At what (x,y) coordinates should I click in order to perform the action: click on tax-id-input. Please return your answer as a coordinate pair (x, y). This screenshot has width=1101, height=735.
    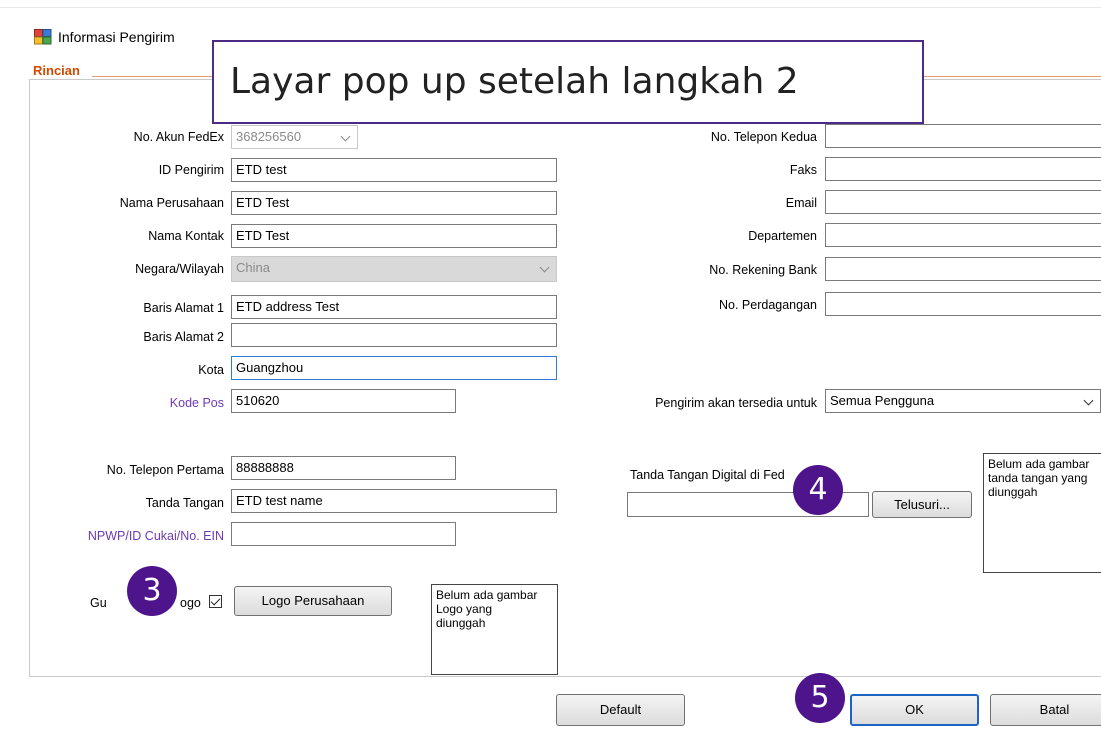
    Looking at the image, I should click on (343, 534).